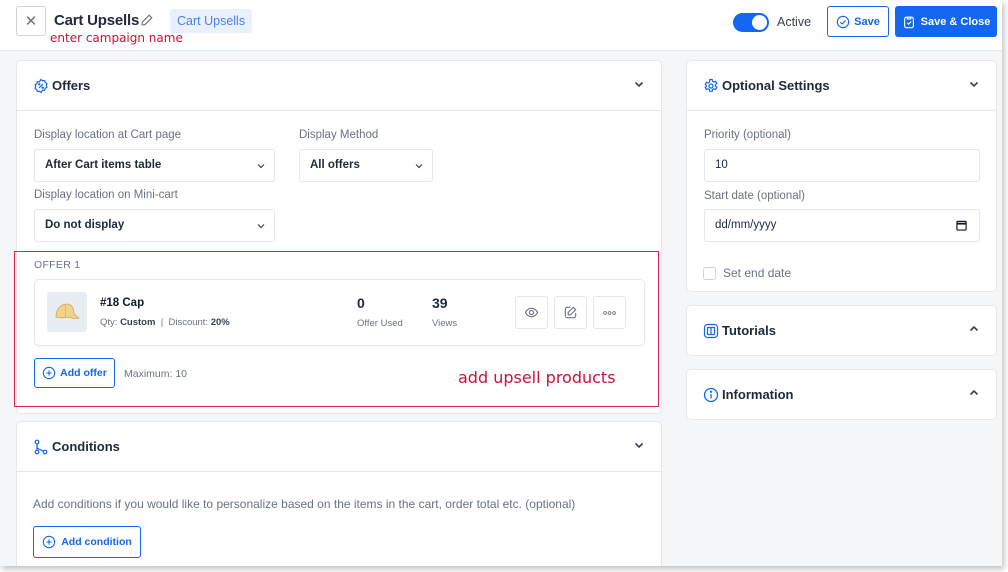 The width and height of the screenshot is (1008, 572). Describe the element at coordinates (537, 377) in the screenshot. I see `annotation-upsell: add upsell products` at that location.